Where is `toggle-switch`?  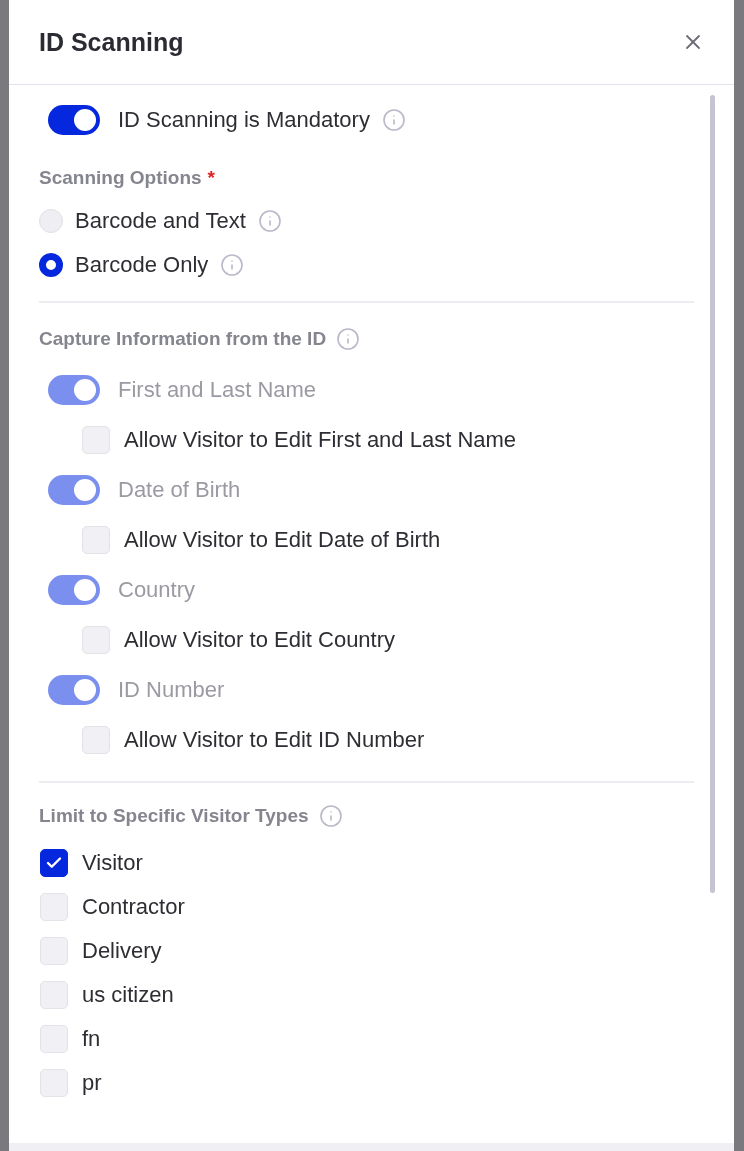
toggle-switch is located at coordinates (74, 120).